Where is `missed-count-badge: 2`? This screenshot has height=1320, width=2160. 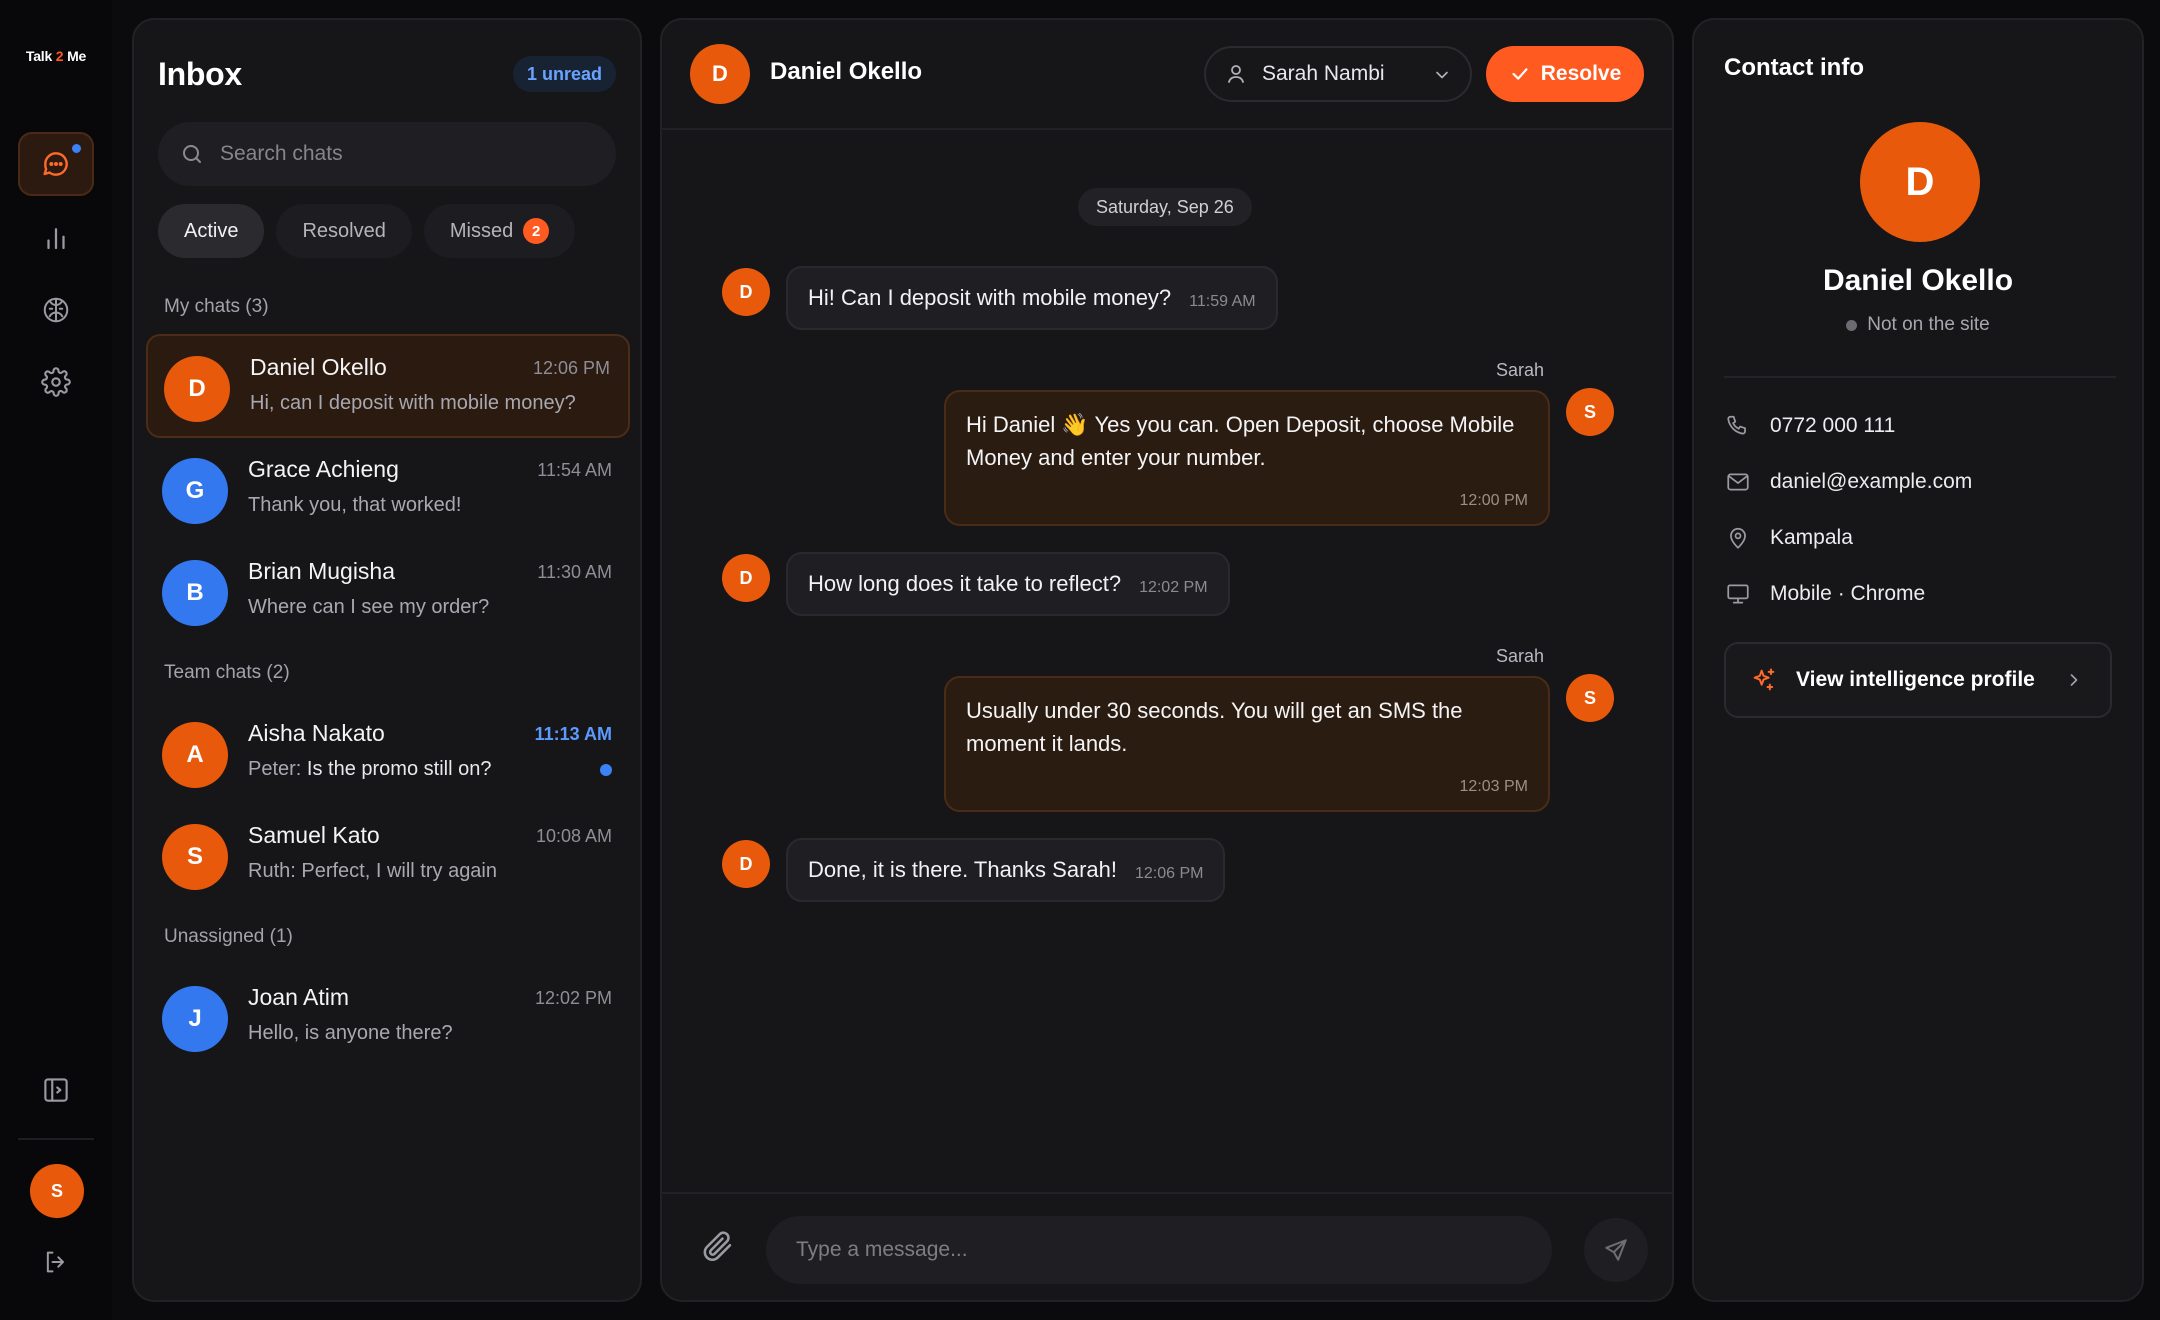 missed-count-badge: 2 is located at coordinates (536, 231).